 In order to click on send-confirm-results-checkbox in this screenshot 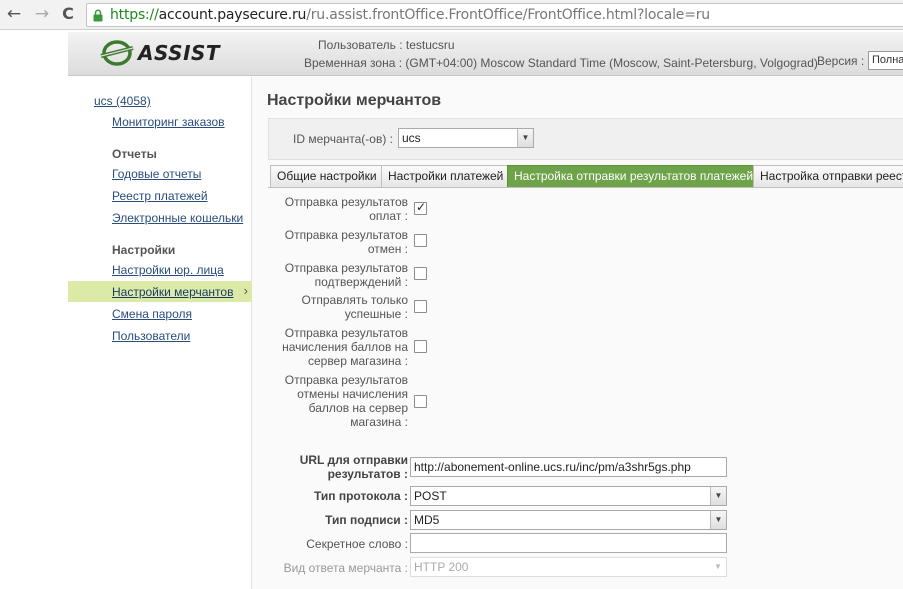, I will do `click(420, 273)`.